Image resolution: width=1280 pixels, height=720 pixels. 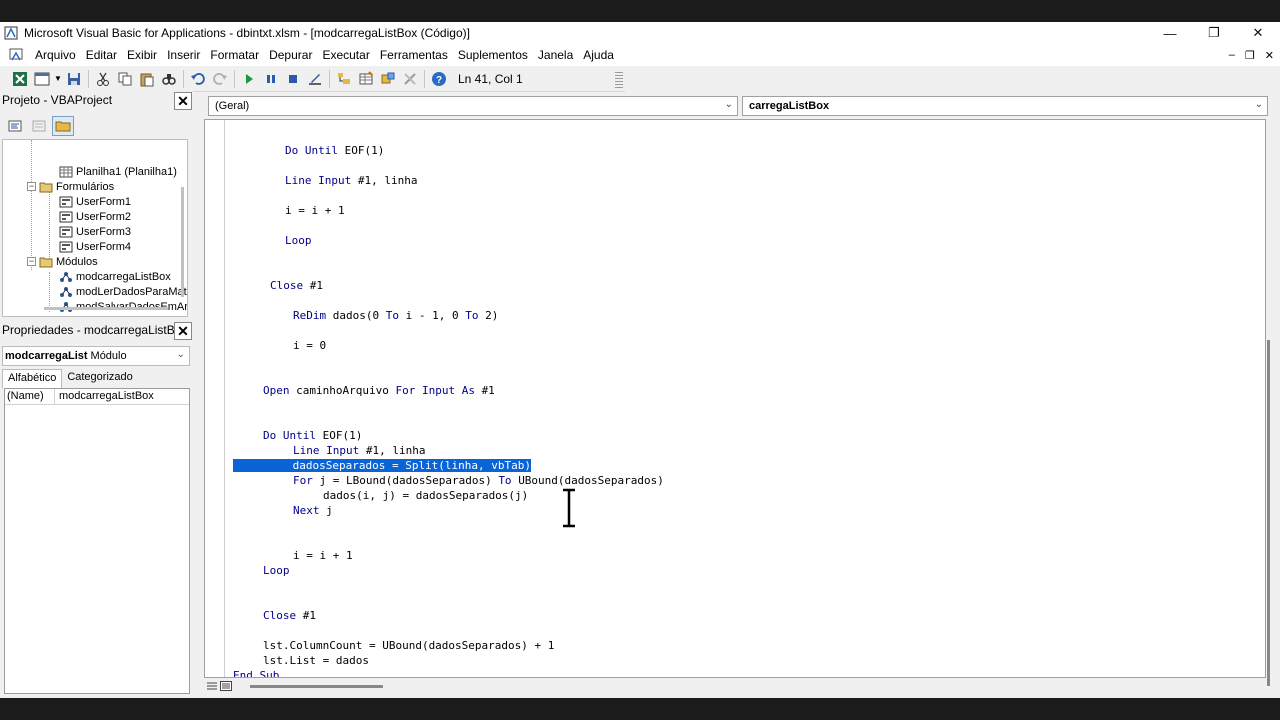 I want to click on procedure-select: carregaListBox ⌄, so click(x=1005, y=106).